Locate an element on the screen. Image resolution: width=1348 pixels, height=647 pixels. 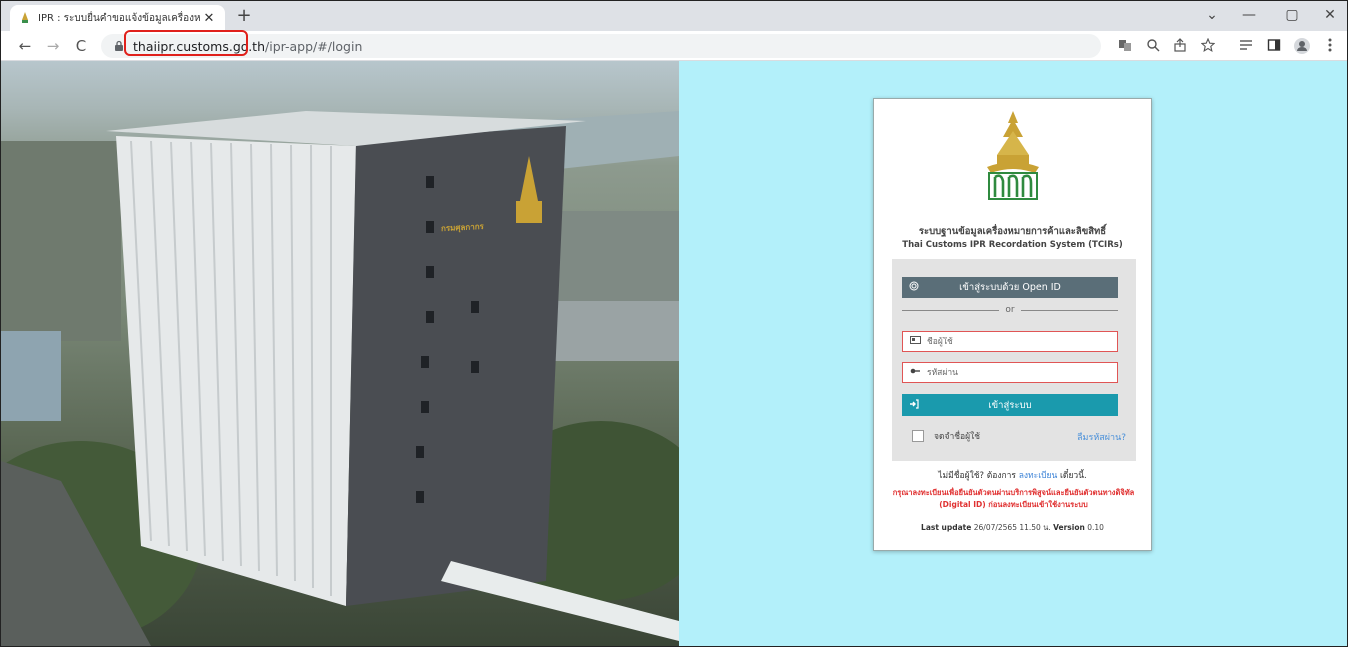
more-menu-icon is located at coordinates (1330, 46).